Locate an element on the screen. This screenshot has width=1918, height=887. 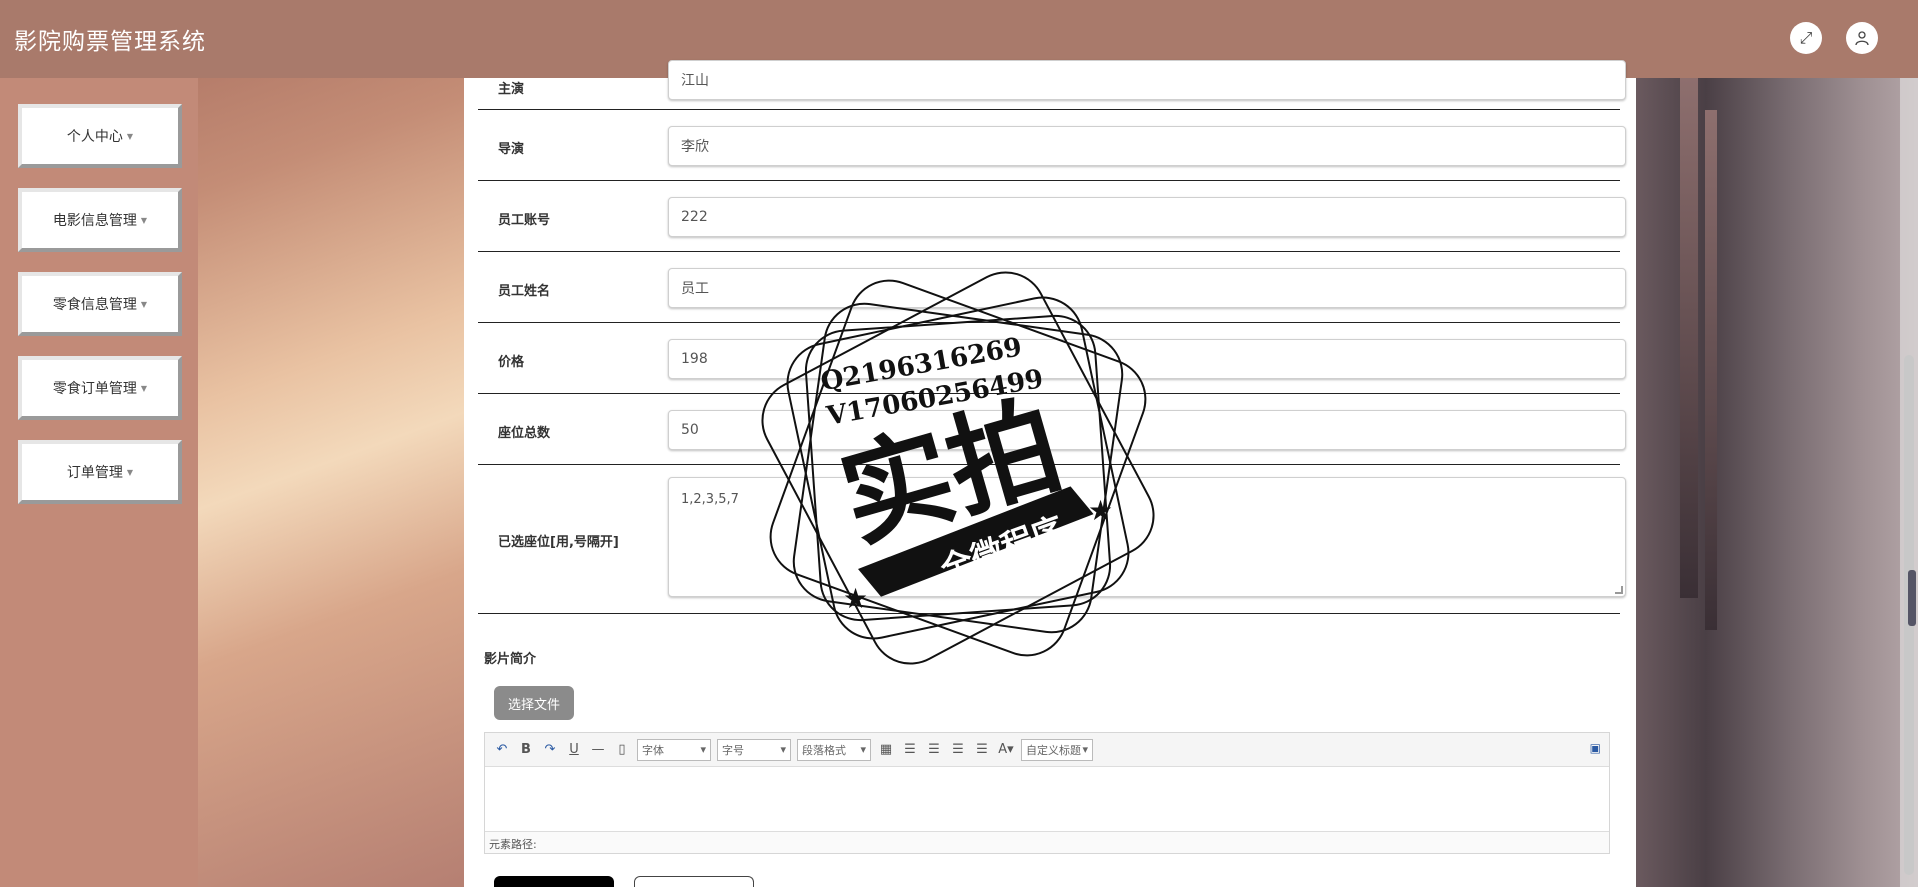
form-row-director: 导演 李欣 is located at coordinates (1052, 145).